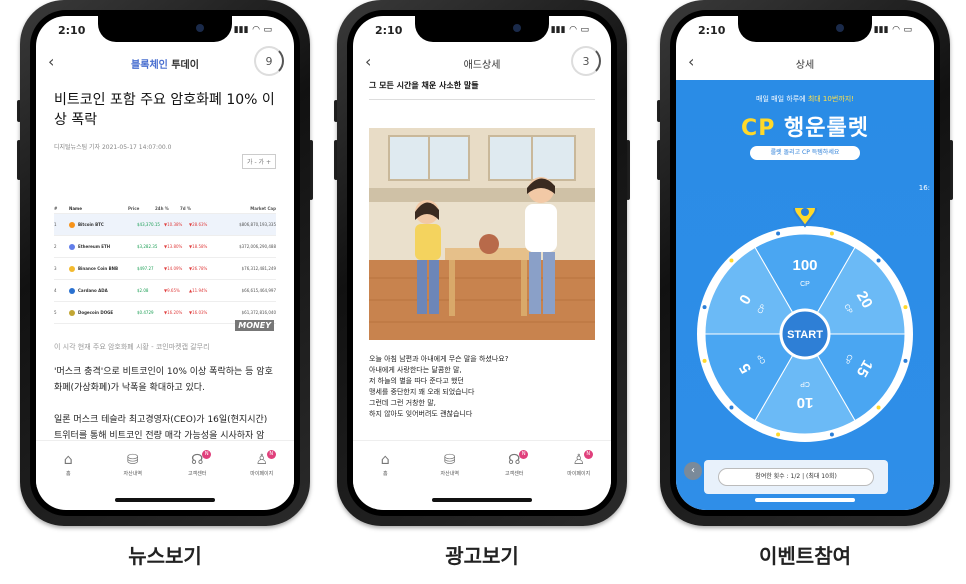 The image size is (966, 584). What do you see at coordinates (91, 224) in the screenshot?
I see `cell-name: Bitcoin BTC` at bounding box center [91, 224].